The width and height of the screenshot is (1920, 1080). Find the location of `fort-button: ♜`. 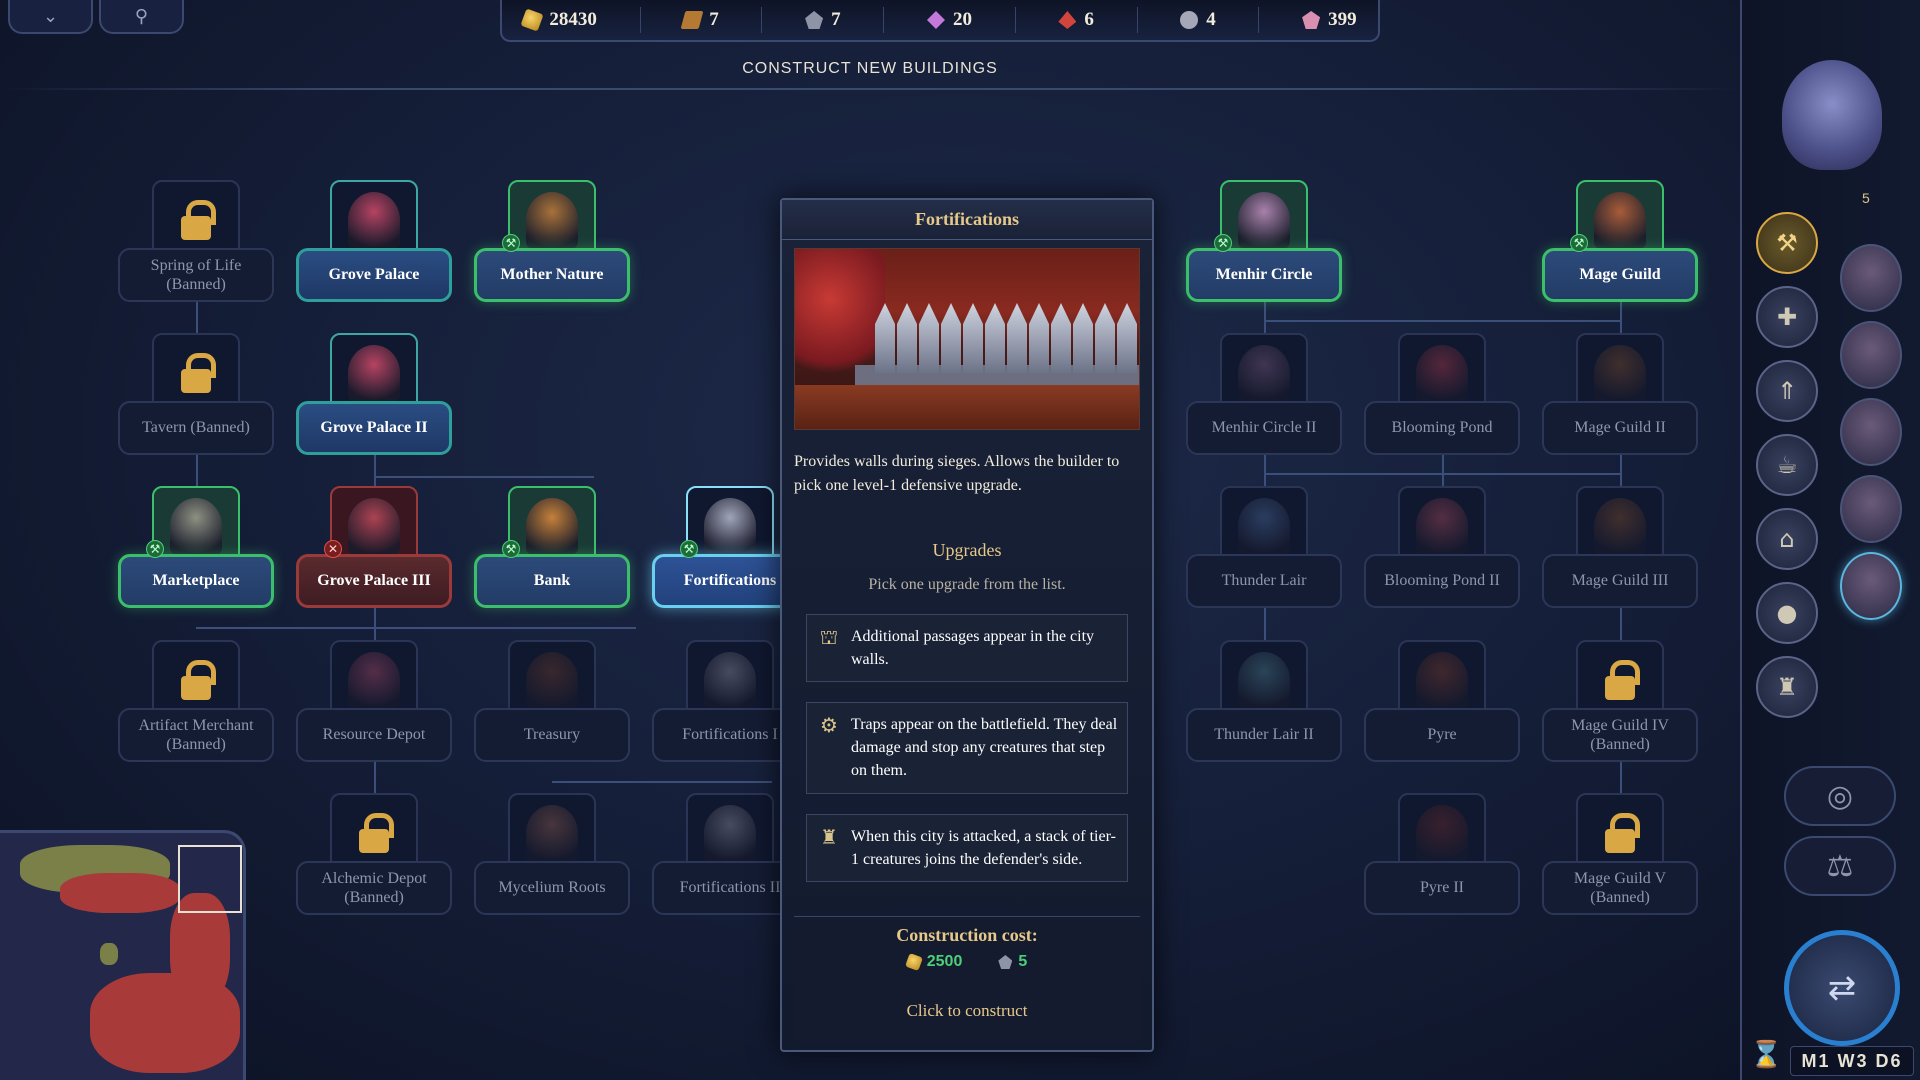

fort-button: ♜ is located at coordinates (1787, 687).